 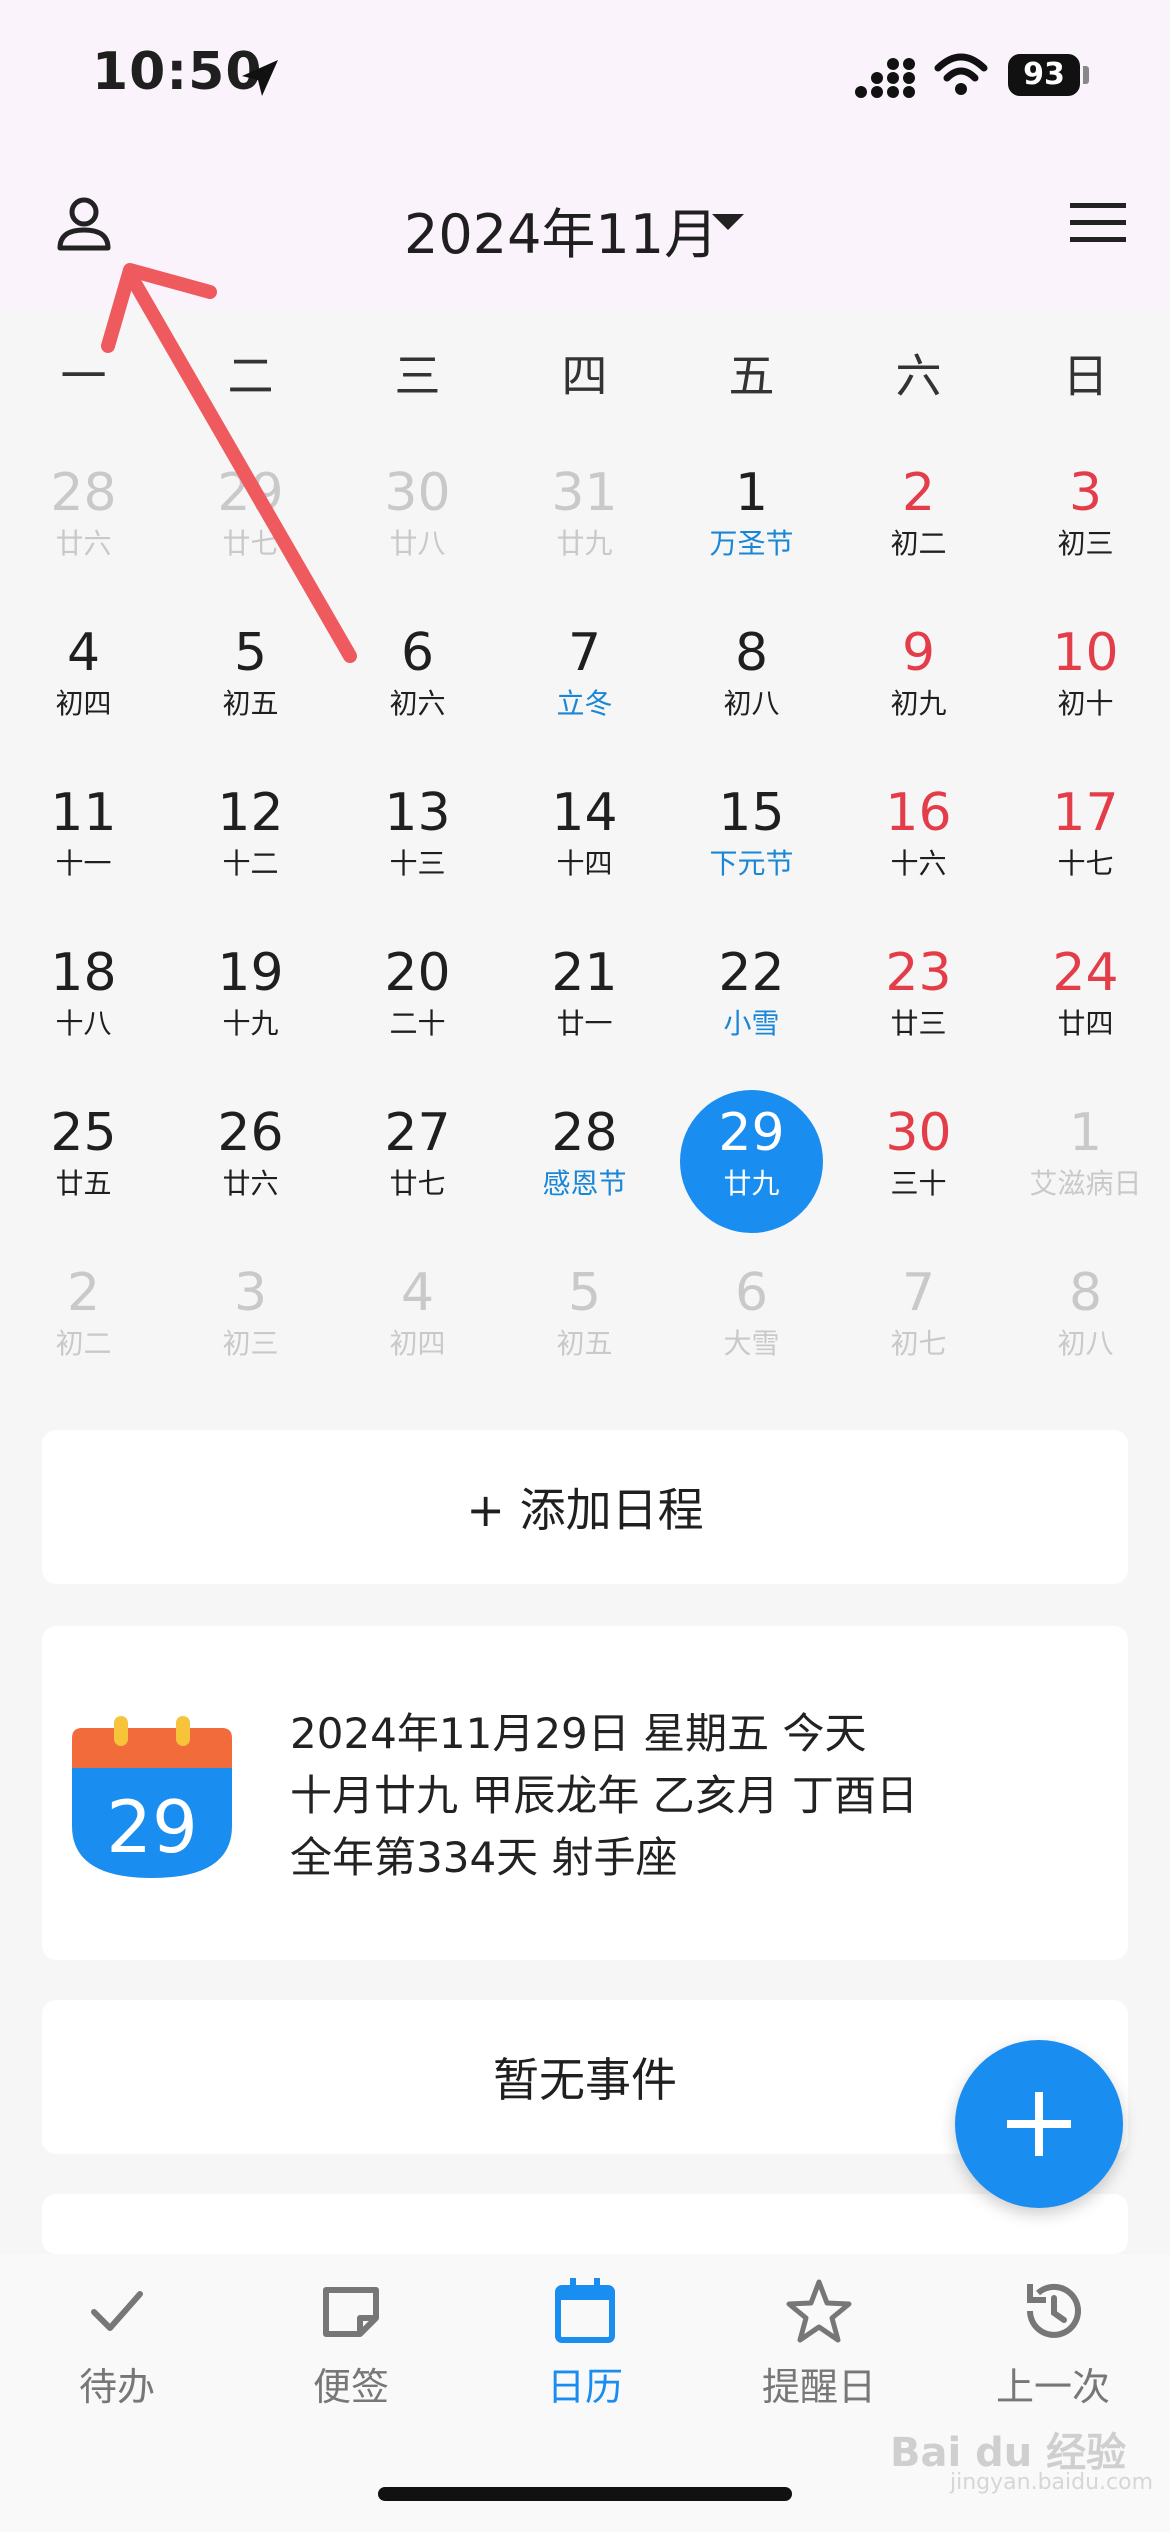 I want to click on calendar-day: 6 大雪, so click(x=751, y=1315).